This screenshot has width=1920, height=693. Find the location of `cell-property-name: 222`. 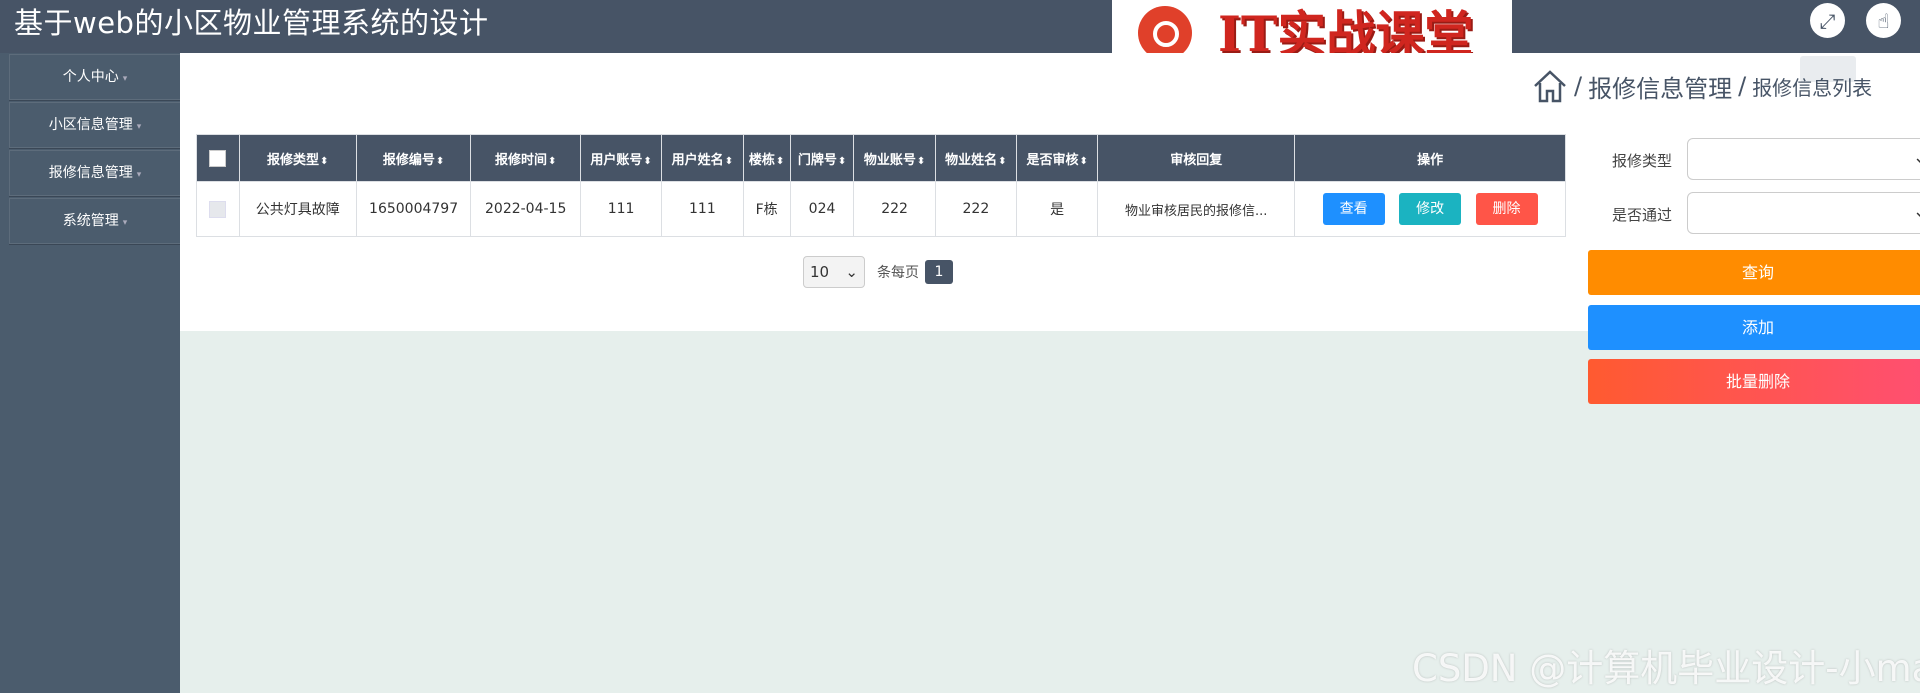

cell-property-name: 222 is located at coordinates (976, 209).